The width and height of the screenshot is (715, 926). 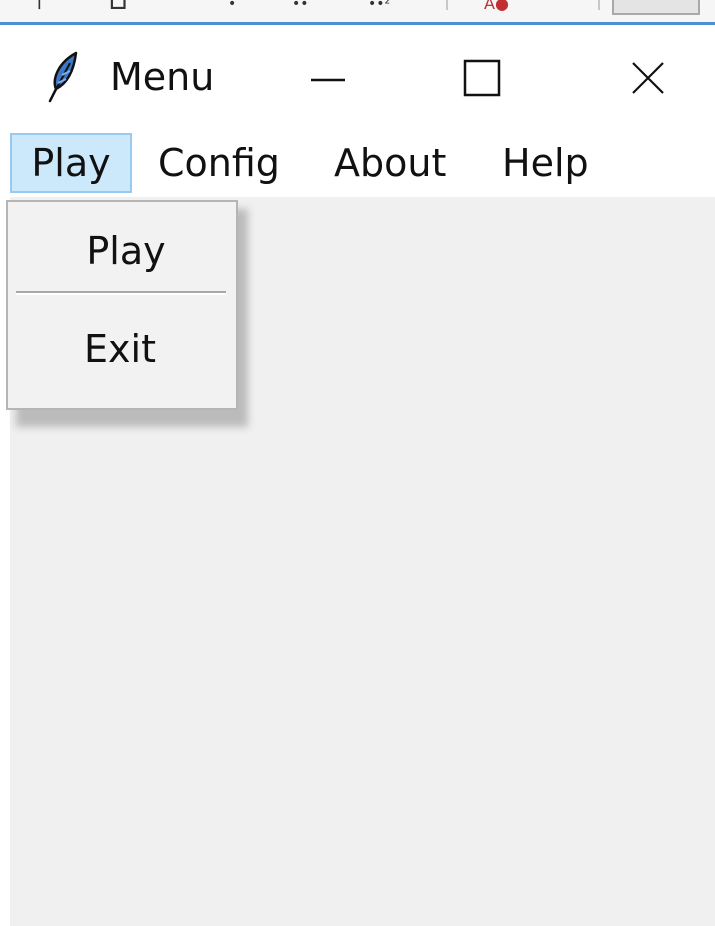 I want to click on background-glyph: A●, so click(x=496, y=6).